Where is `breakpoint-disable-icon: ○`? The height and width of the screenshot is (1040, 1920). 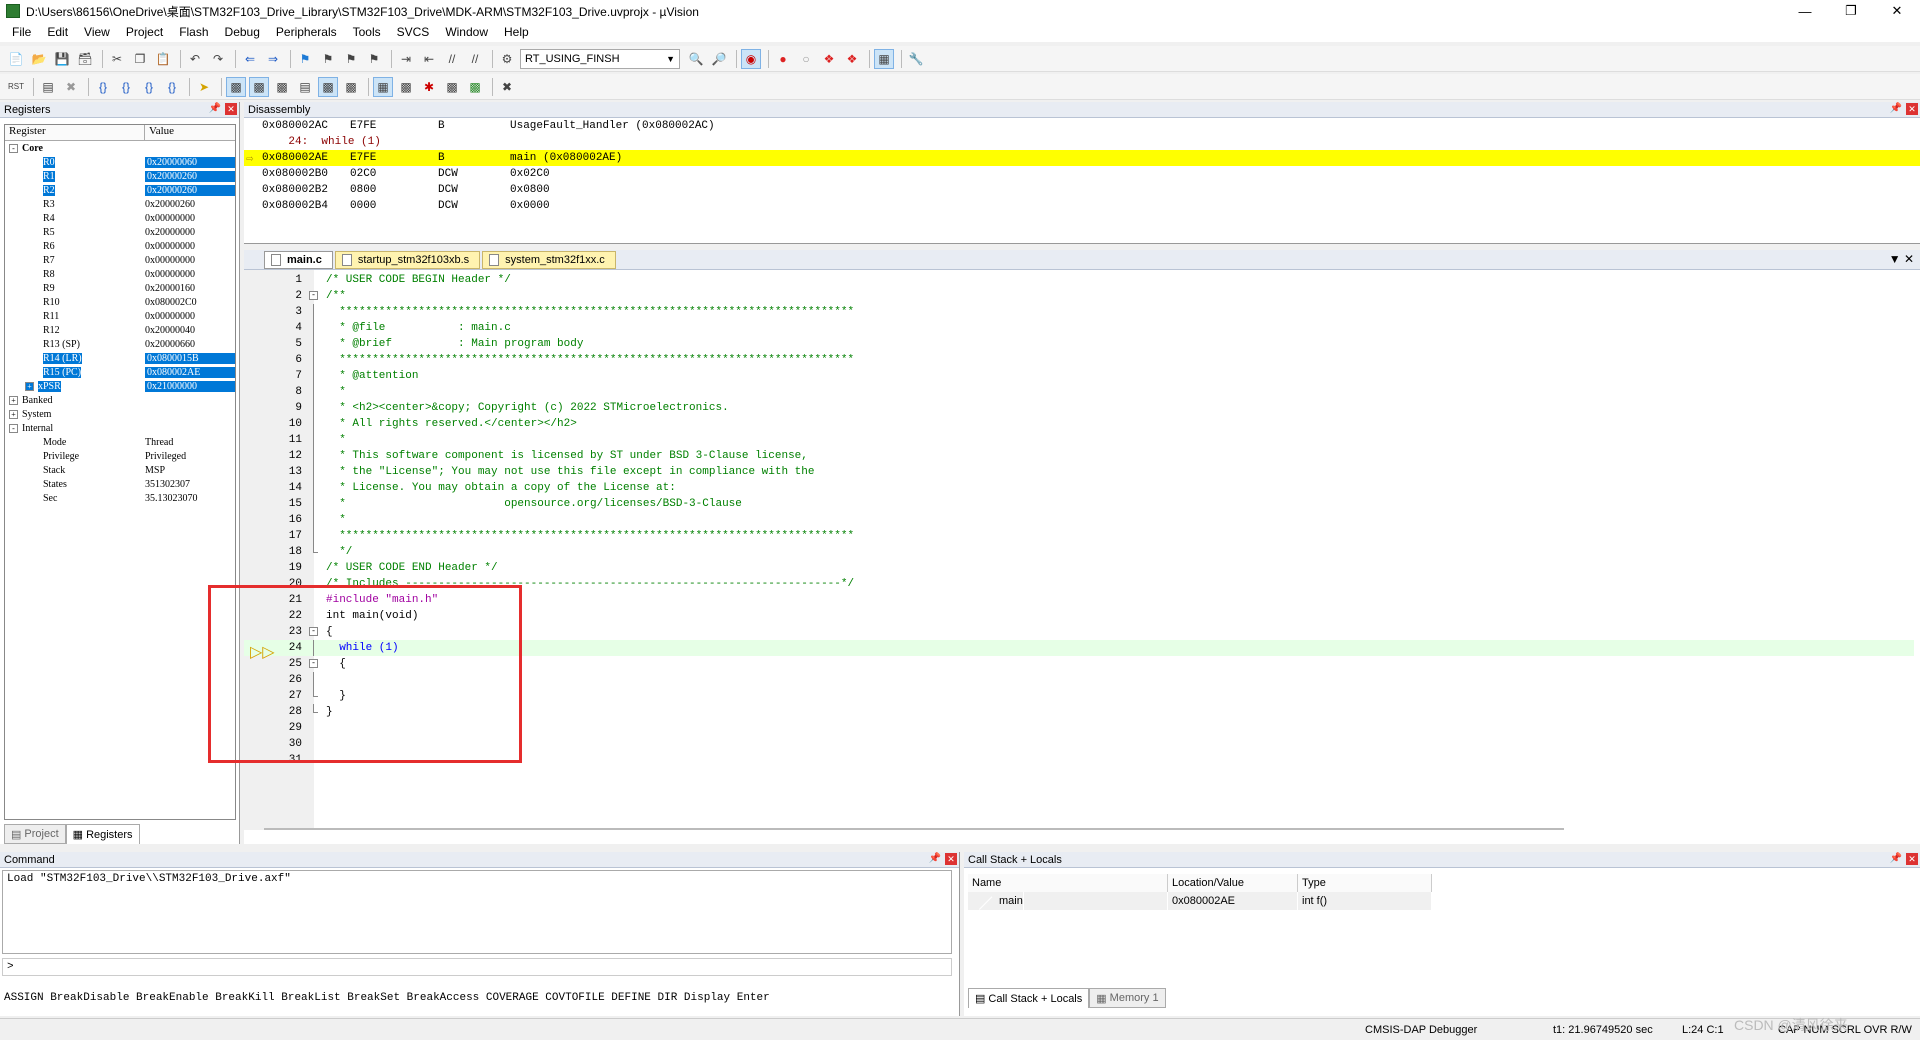
breakpoint-disable-icon: ○ is located at coordinates (806, 59).